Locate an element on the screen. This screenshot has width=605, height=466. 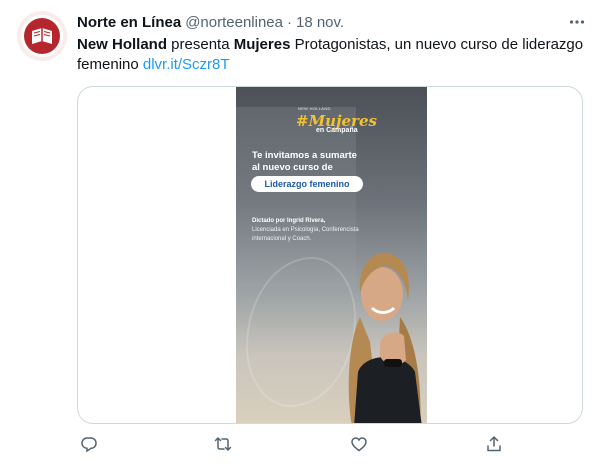
tweet-text-bold-2: Mujeres is located at coordinates (262, 44).